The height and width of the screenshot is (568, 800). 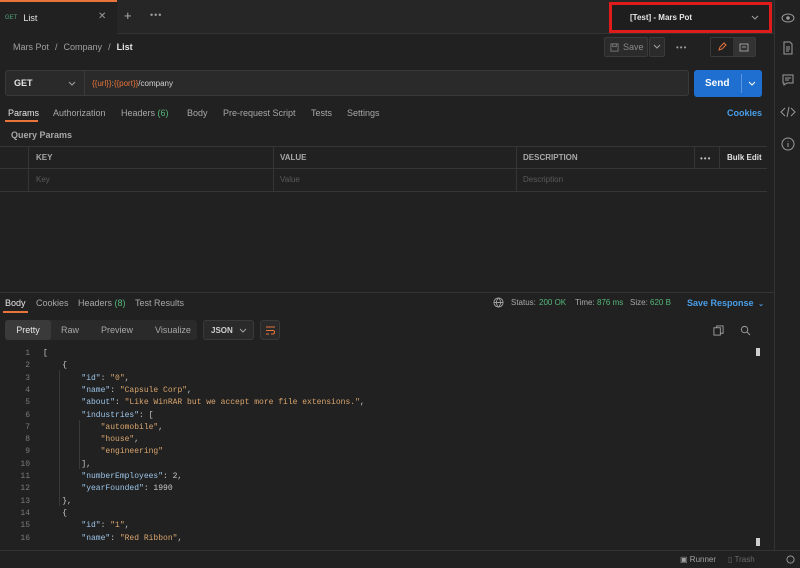 I want to click on method-label: GET, so click(x=23, y=83).